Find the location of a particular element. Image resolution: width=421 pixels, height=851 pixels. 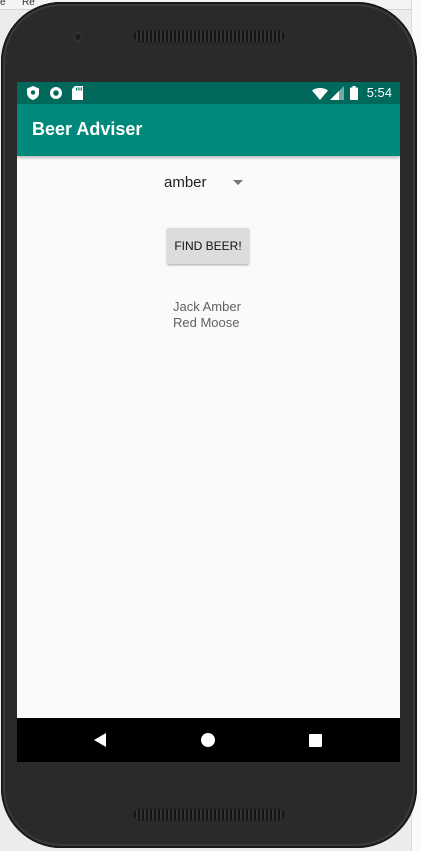

wifi-icon is located at coordinates (320, 96).